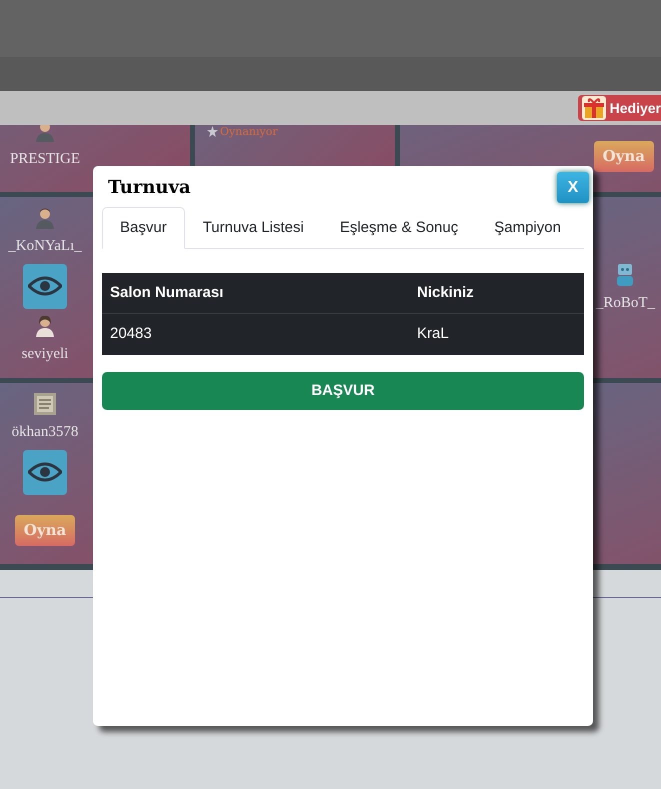  I want to click on table-cell-text: KraL, so click(433, 334).